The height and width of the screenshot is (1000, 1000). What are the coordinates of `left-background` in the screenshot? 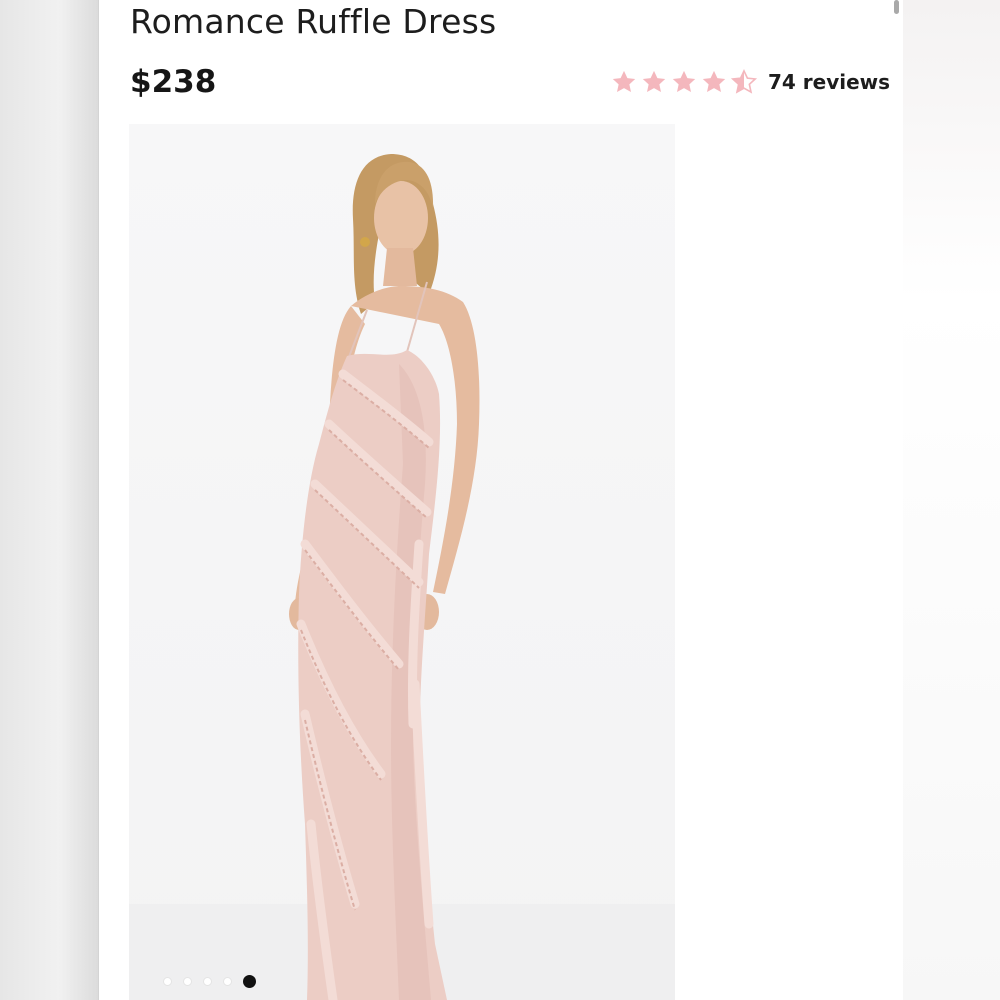 It's located at (49, 500).